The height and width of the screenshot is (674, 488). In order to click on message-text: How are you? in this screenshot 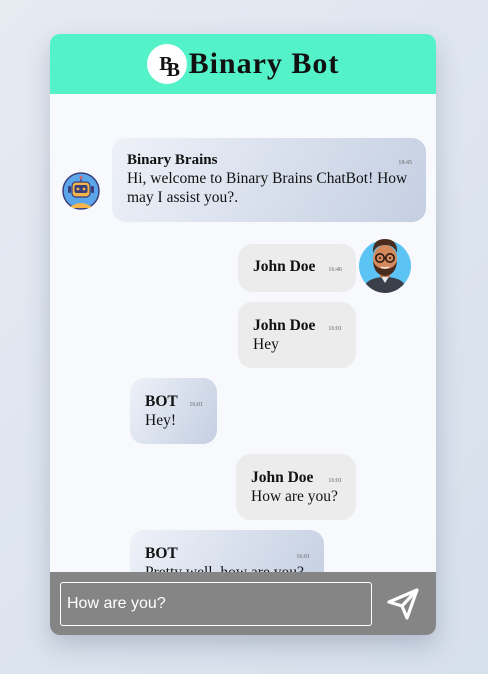, I will do `click(294, 496)`.